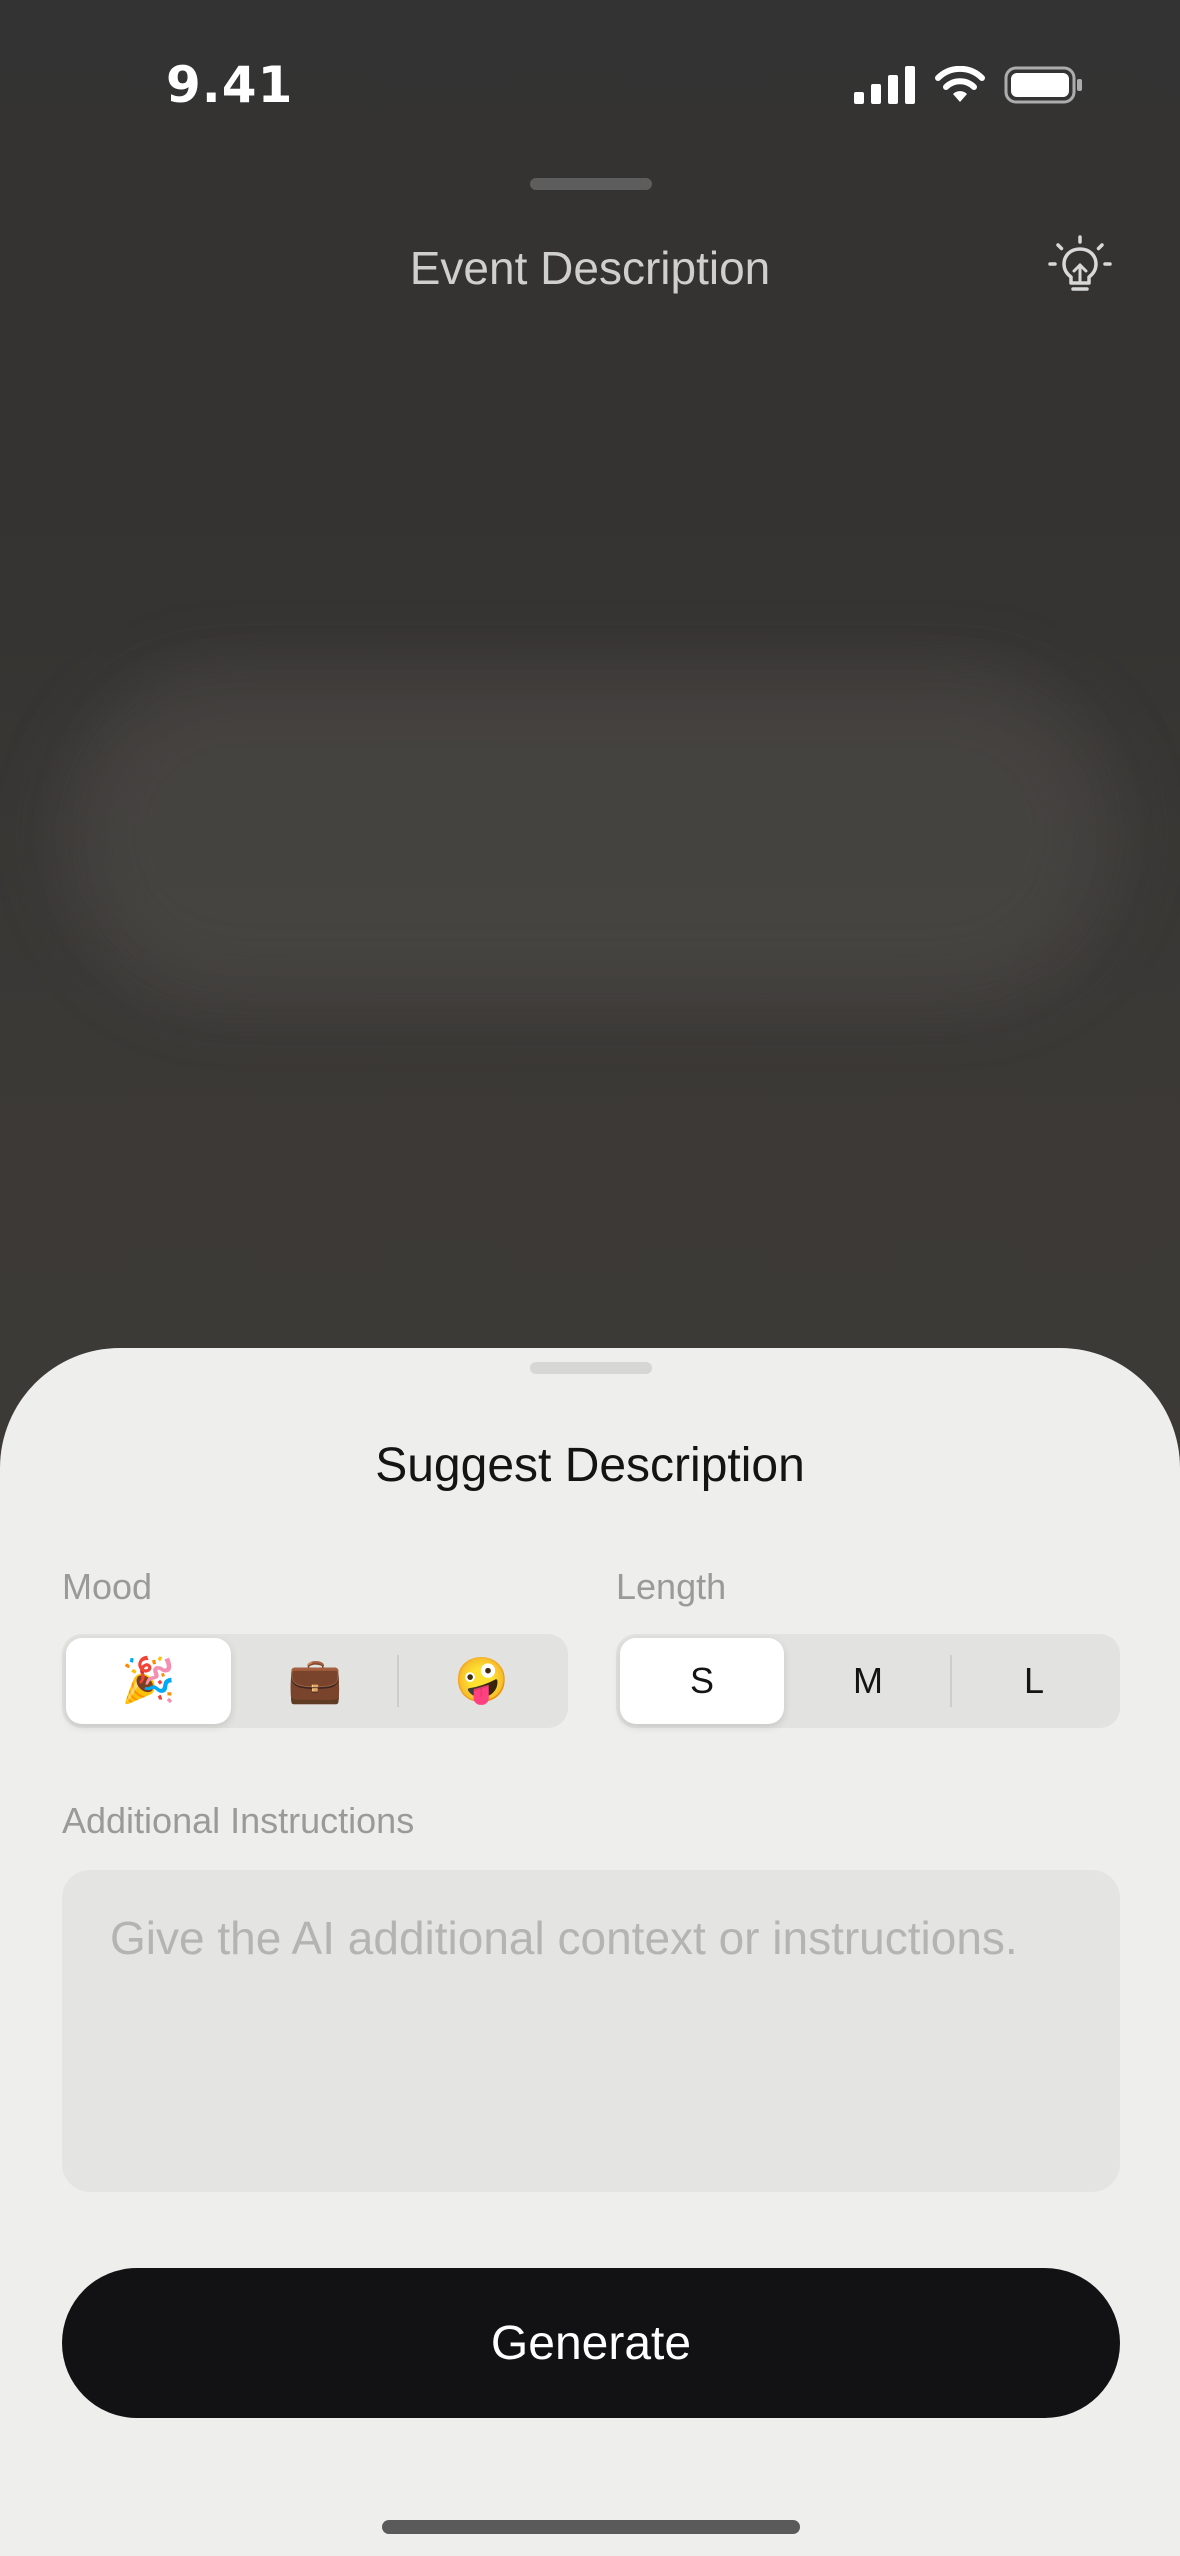  What do you see at coordinates (1044, 87) in the screenshot?
I see `battery-icon` at bounding box center [1044, 87].